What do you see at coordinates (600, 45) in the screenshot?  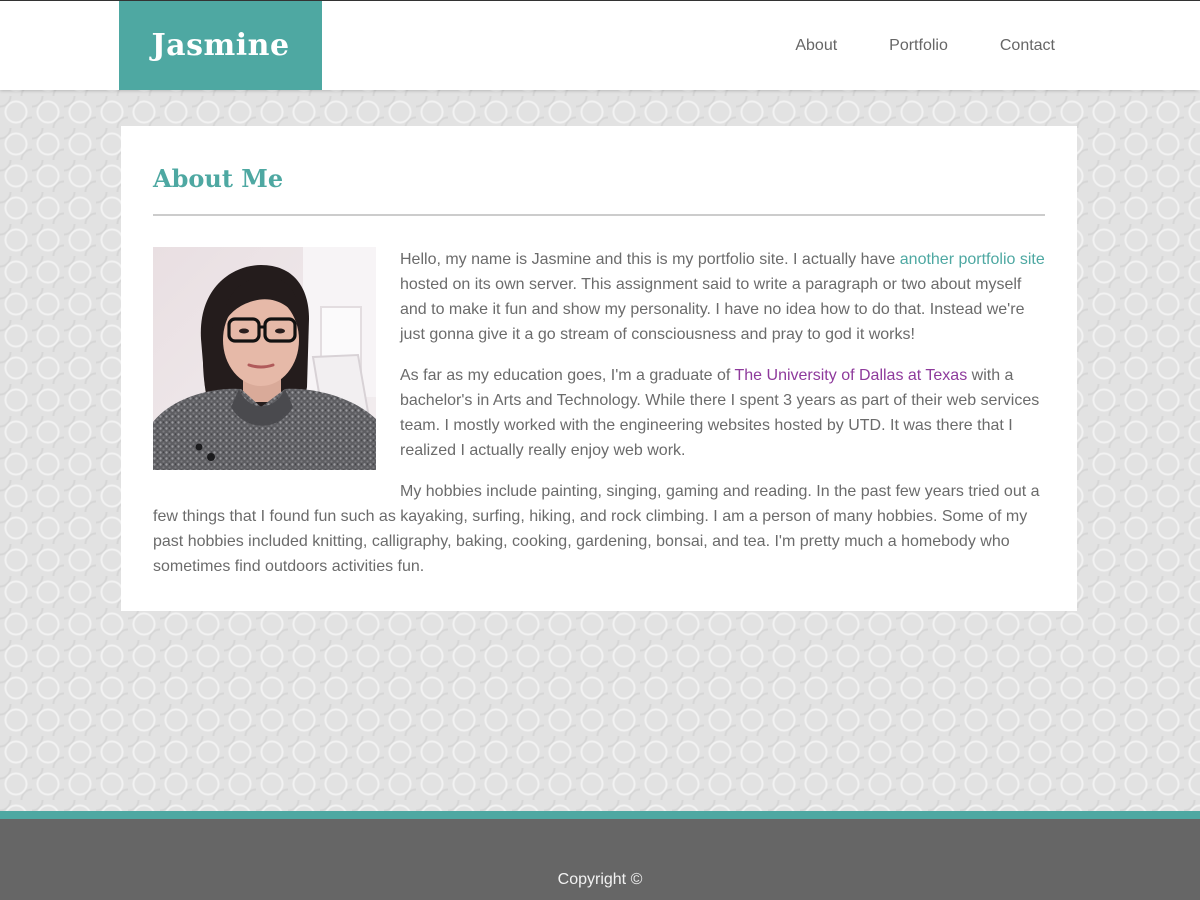 I see `site-header: Jasmine About Portfolio Contact` at bounding box center [600, 45].